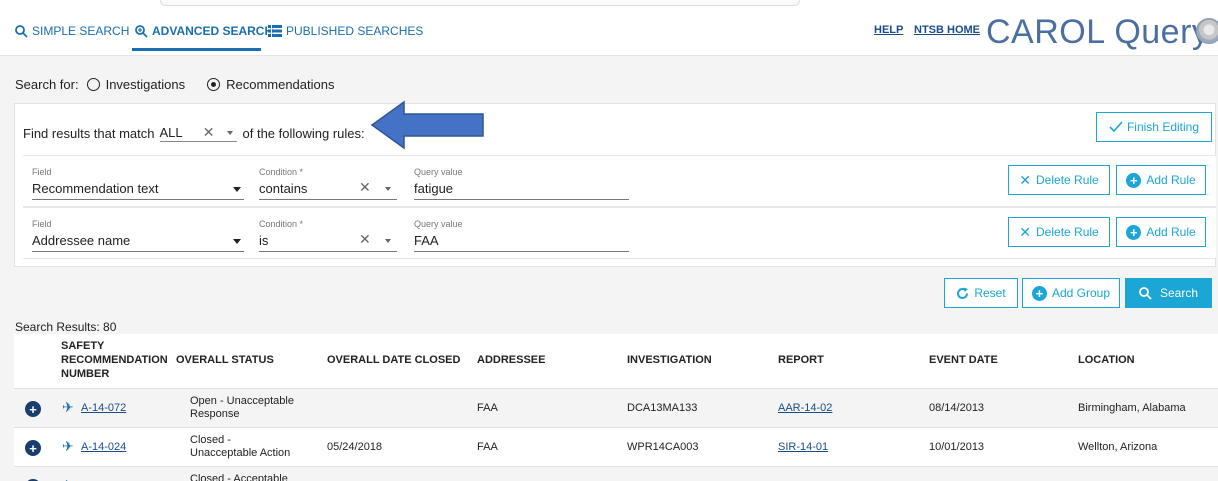 The width and height of the screenshot is (1218, 481). What do you see at coordinates (805, 408) in the screenshot?
I see `report-link: AAR-14-02` at bounding box center [805, 408].